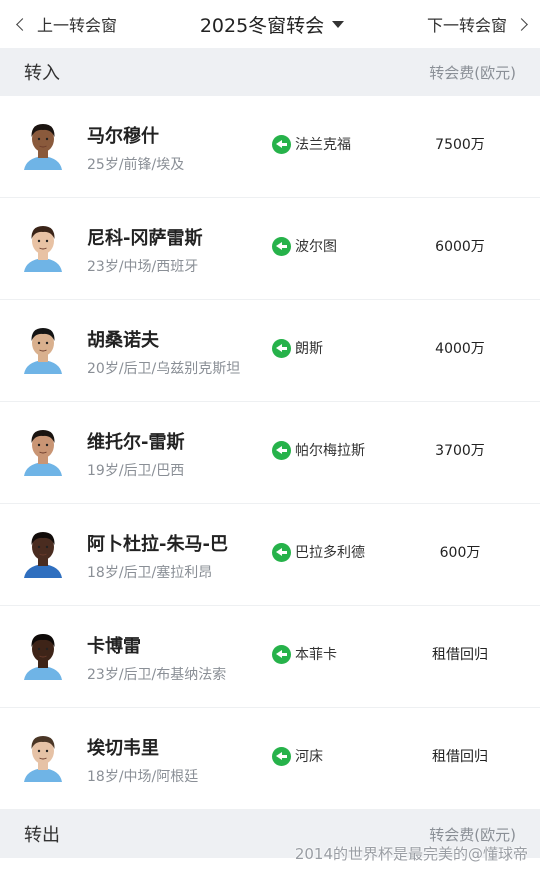 This screenshot has height=872, width=540. Describe the element at coordinates (460, 247) in the screenshot. I see `transfer-fee: 6000万` at that location.